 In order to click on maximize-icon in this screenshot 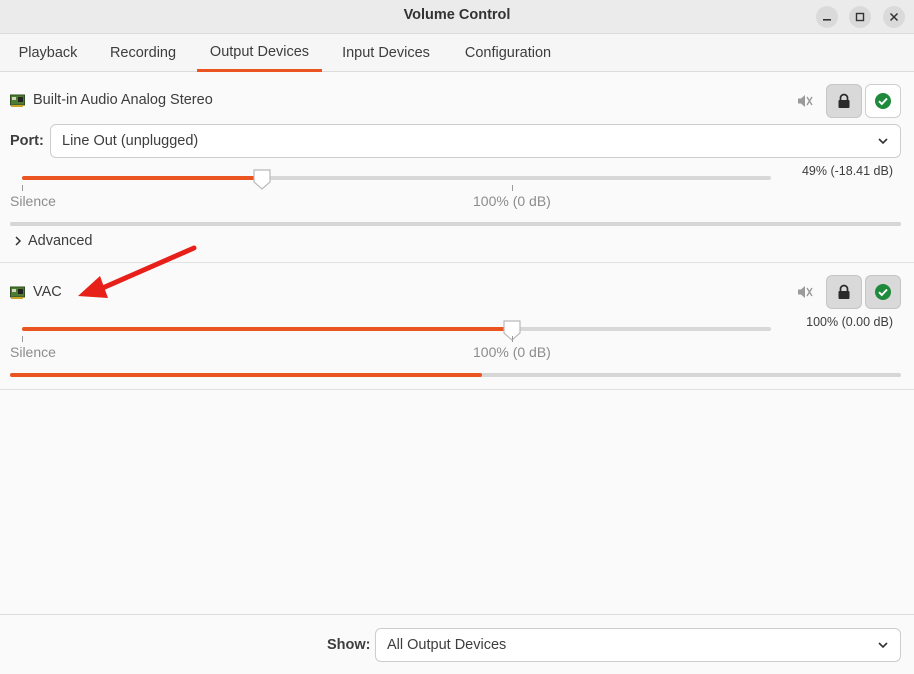, I will do `click(860, 17)`.